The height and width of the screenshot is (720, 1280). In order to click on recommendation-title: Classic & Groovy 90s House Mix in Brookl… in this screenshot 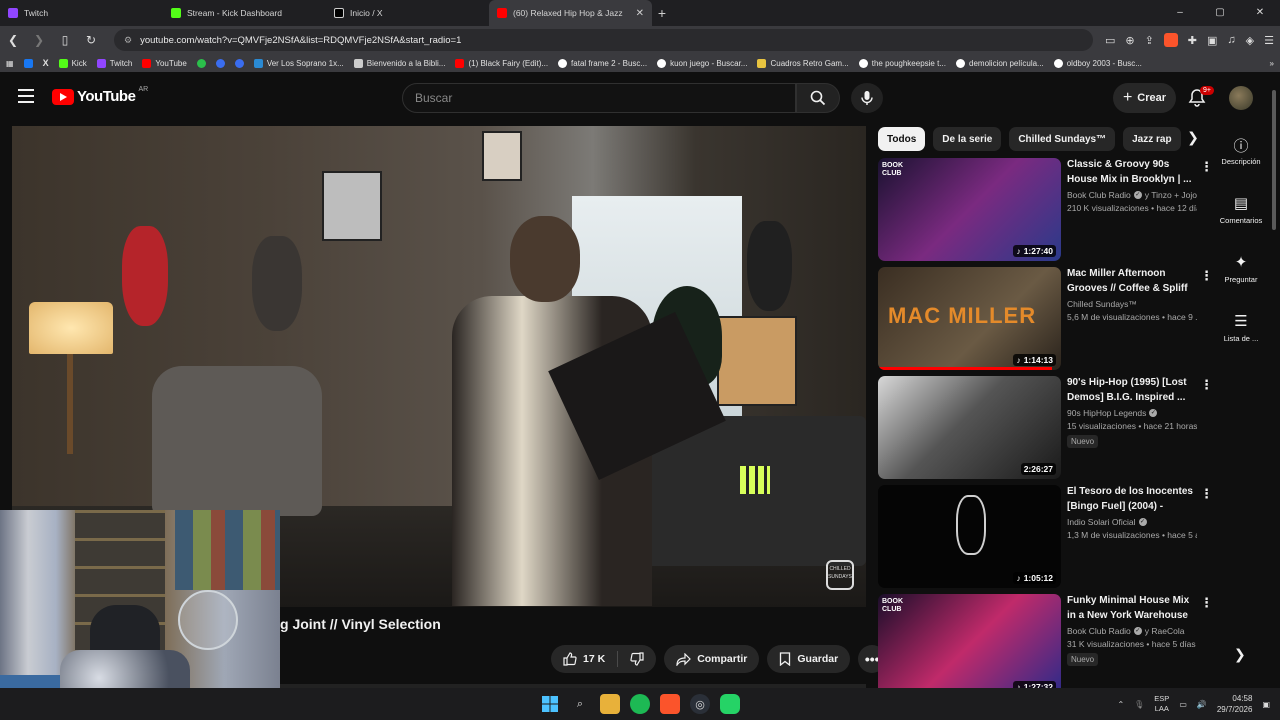, I will do `click(1132, 172)`.